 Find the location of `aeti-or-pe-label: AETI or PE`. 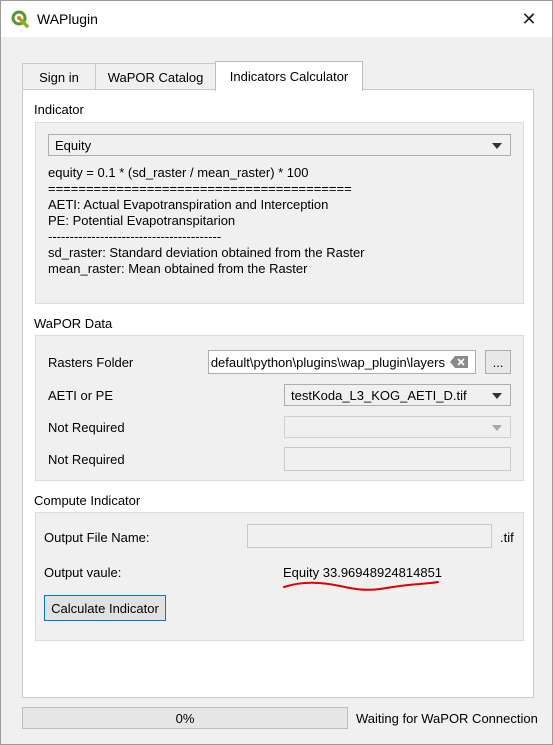

aeti-or-pe-label: AETI or PE is located at coordinates (81, 395).